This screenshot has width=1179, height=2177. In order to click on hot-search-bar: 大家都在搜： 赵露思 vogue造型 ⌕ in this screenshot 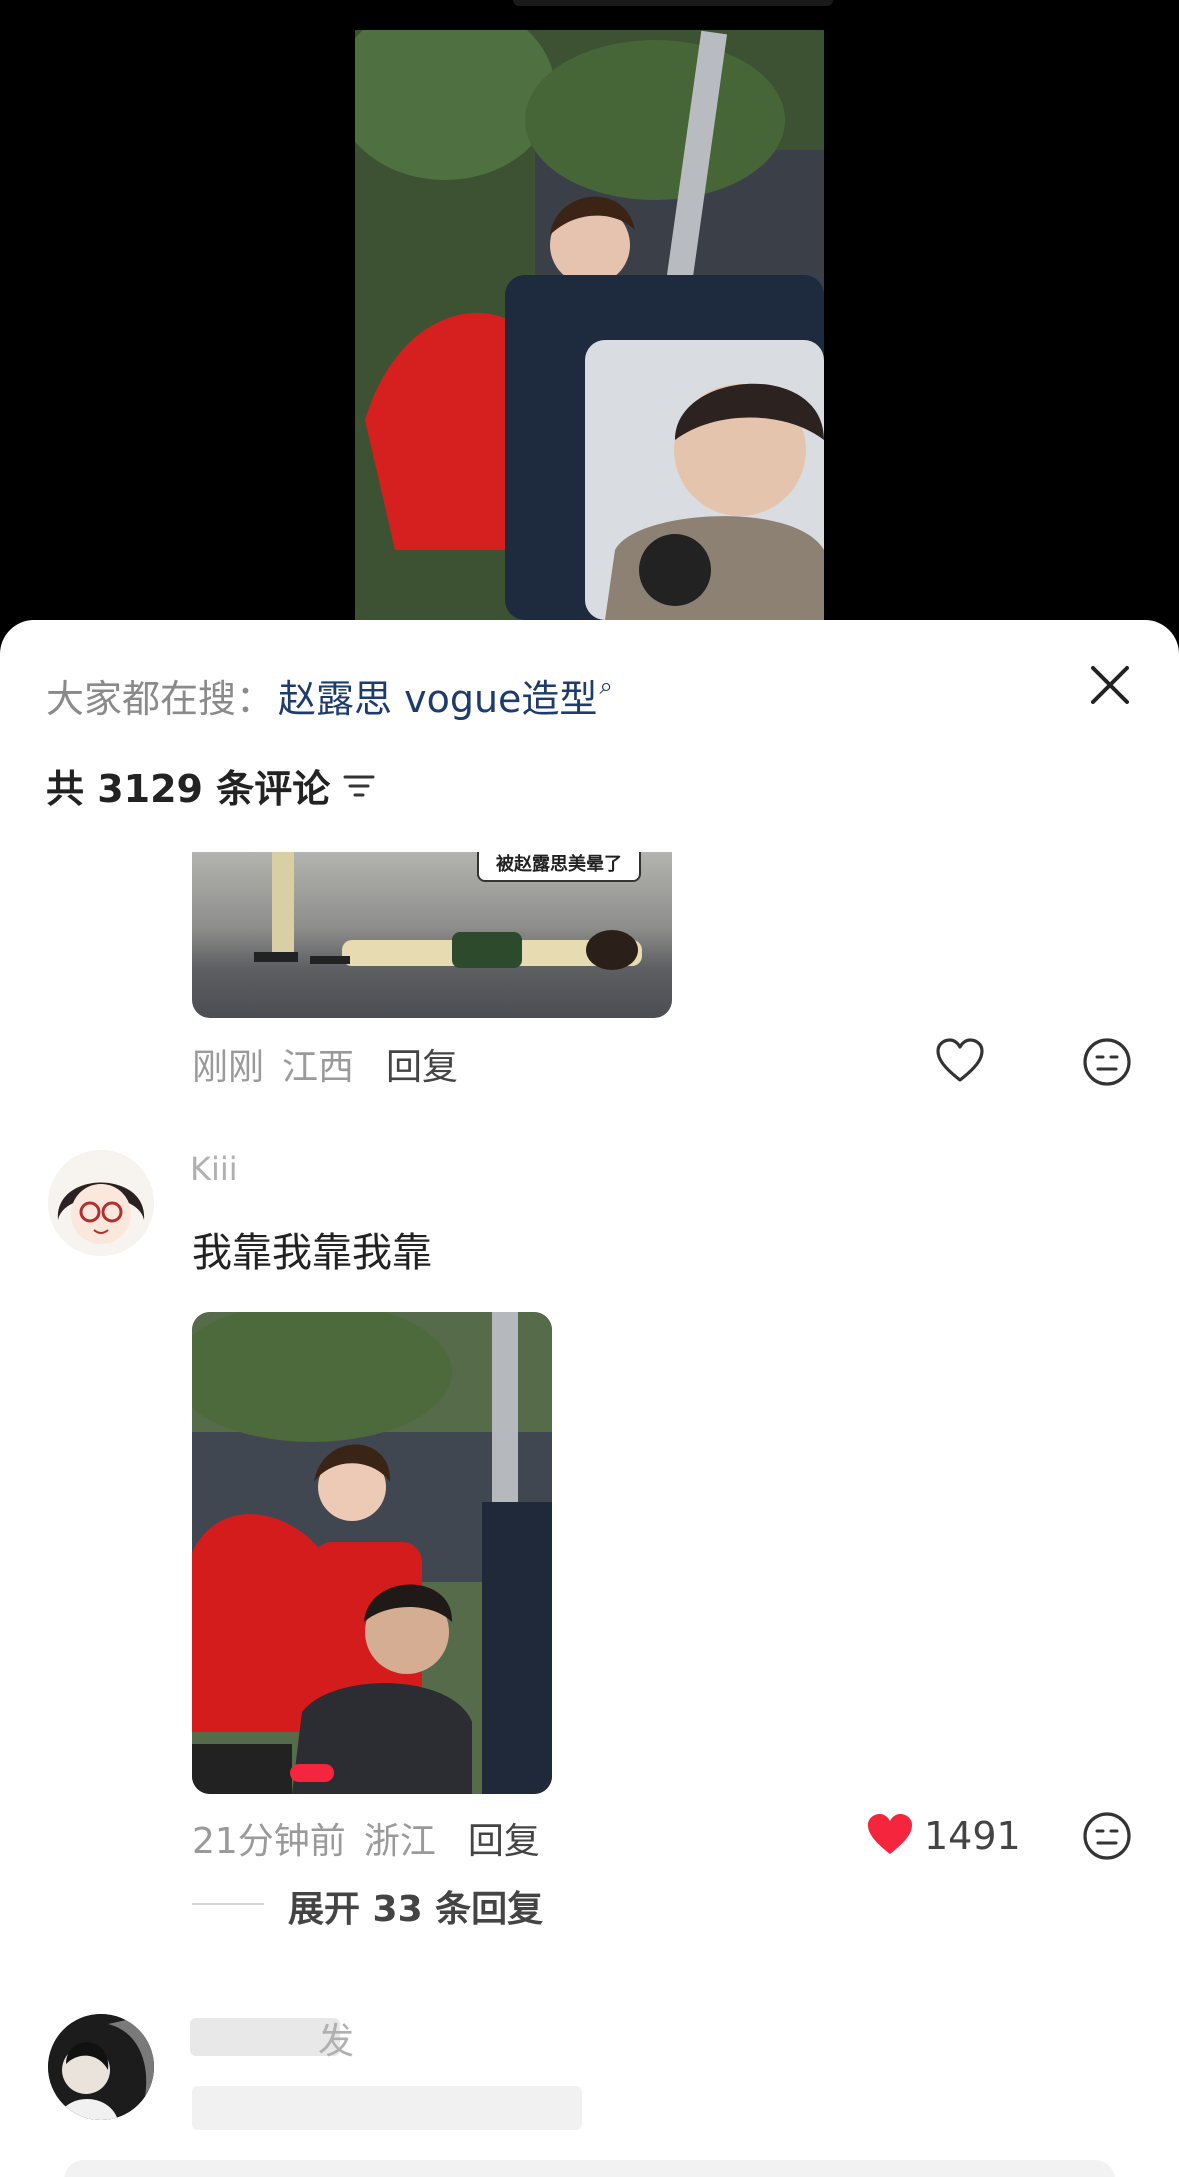, I will do `click(329, 695)`.